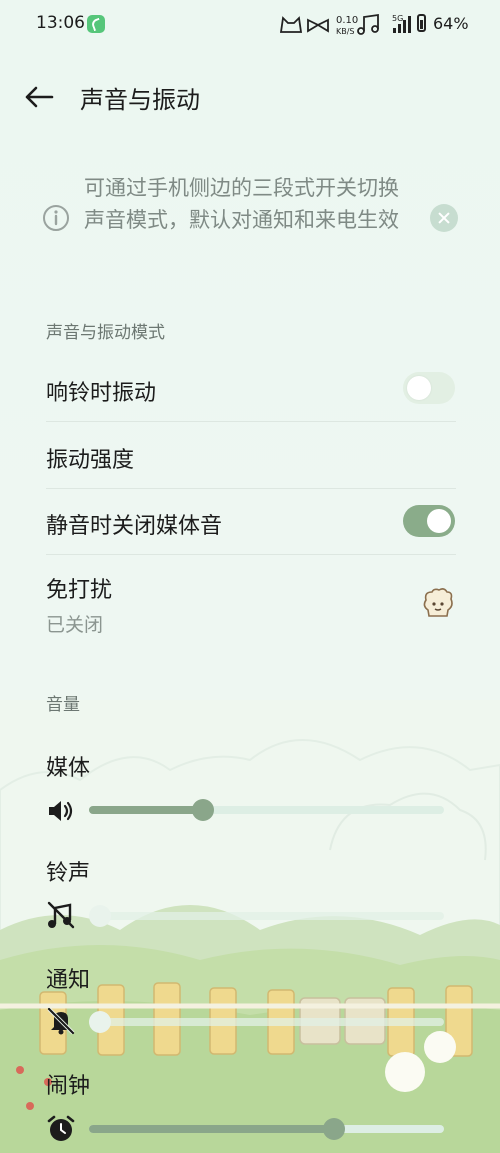  Describe the element at coordinates (63, 705) in the screenshot. I see `section-title-volume: 音量` at that location.